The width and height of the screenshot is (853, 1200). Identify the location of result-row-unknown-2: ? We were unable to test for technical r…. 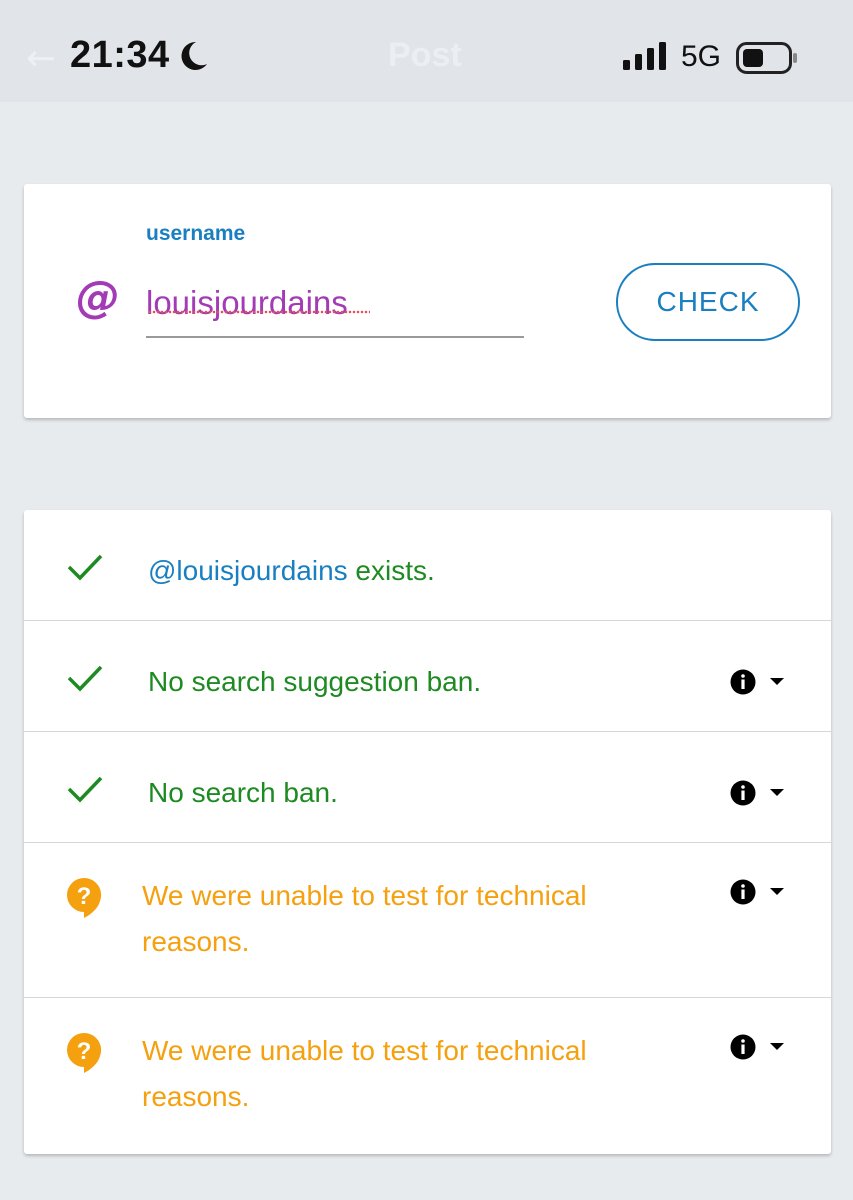
(427, 1076).